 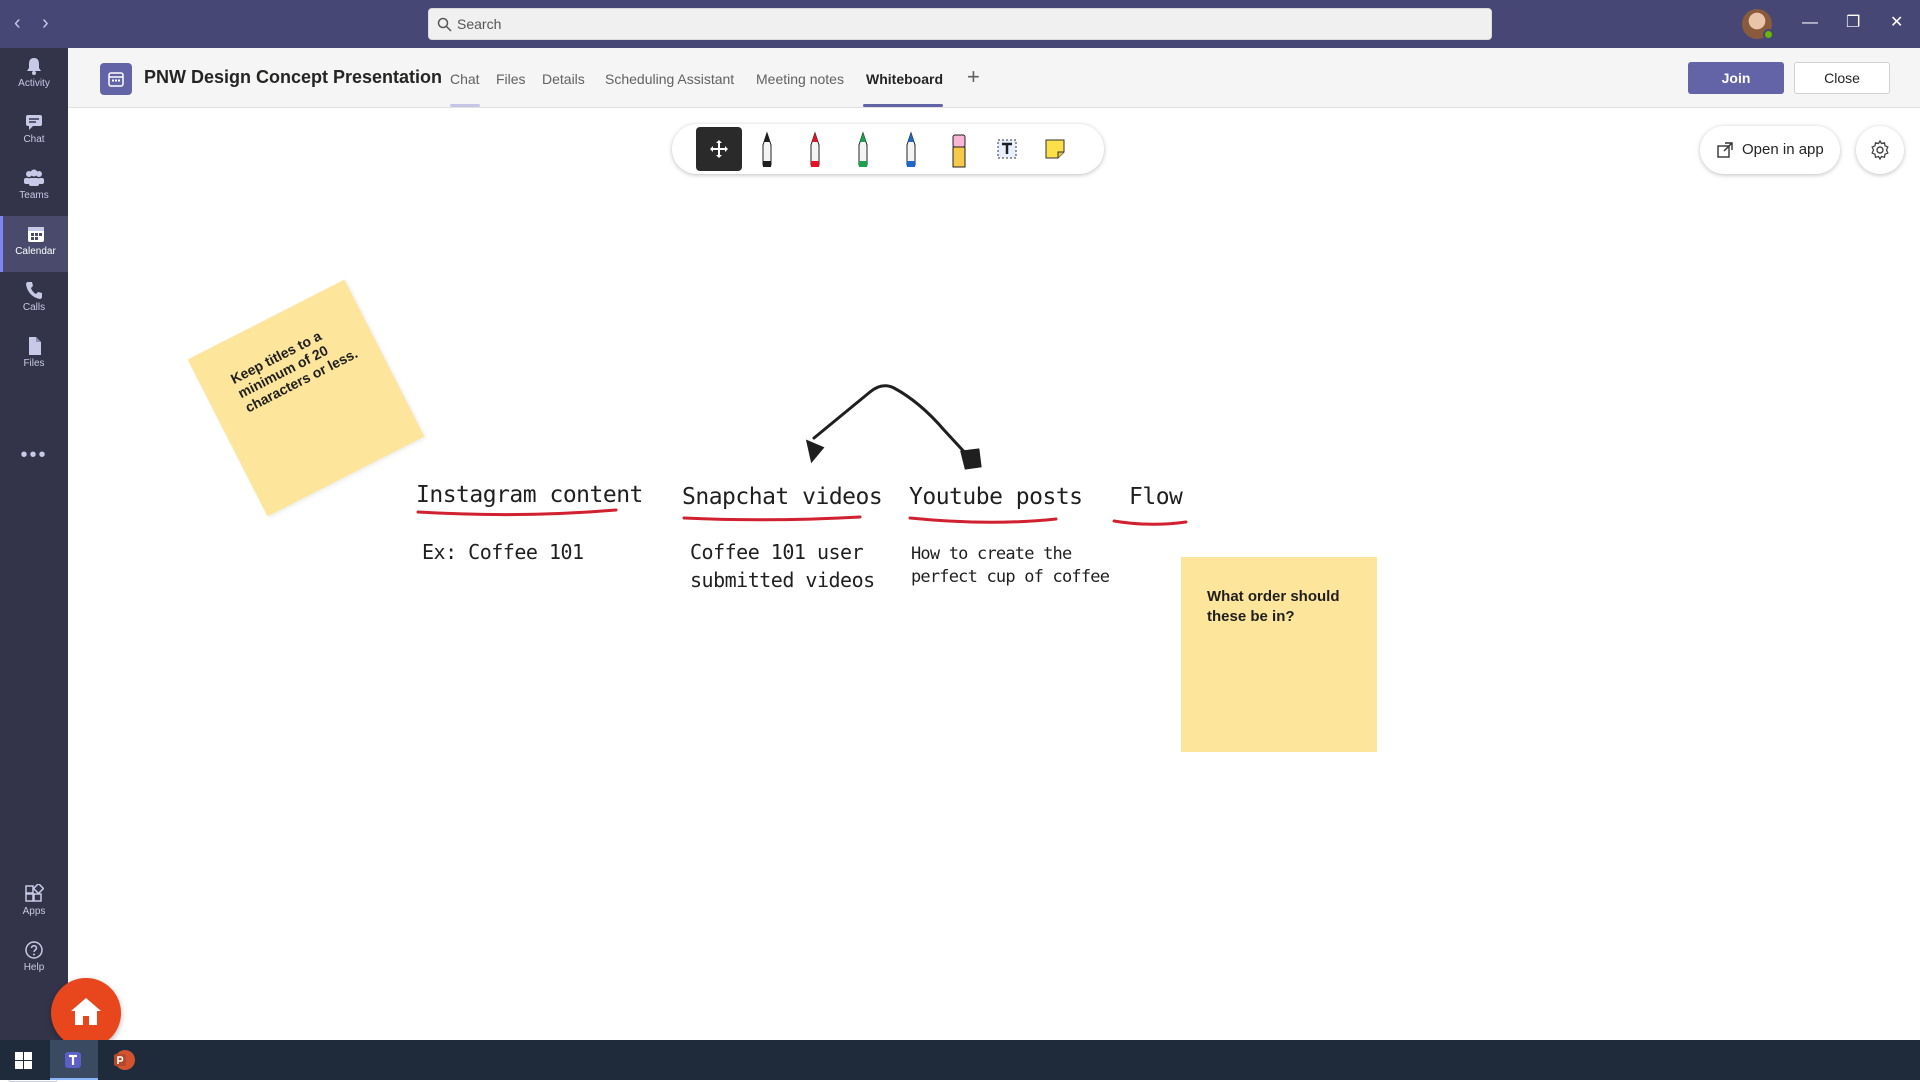 What do you see at coordinates (777, 552) in the screenshot?
I see `note-snapchat-line1: Coffee 101 user` at bounding box center [777, 552].